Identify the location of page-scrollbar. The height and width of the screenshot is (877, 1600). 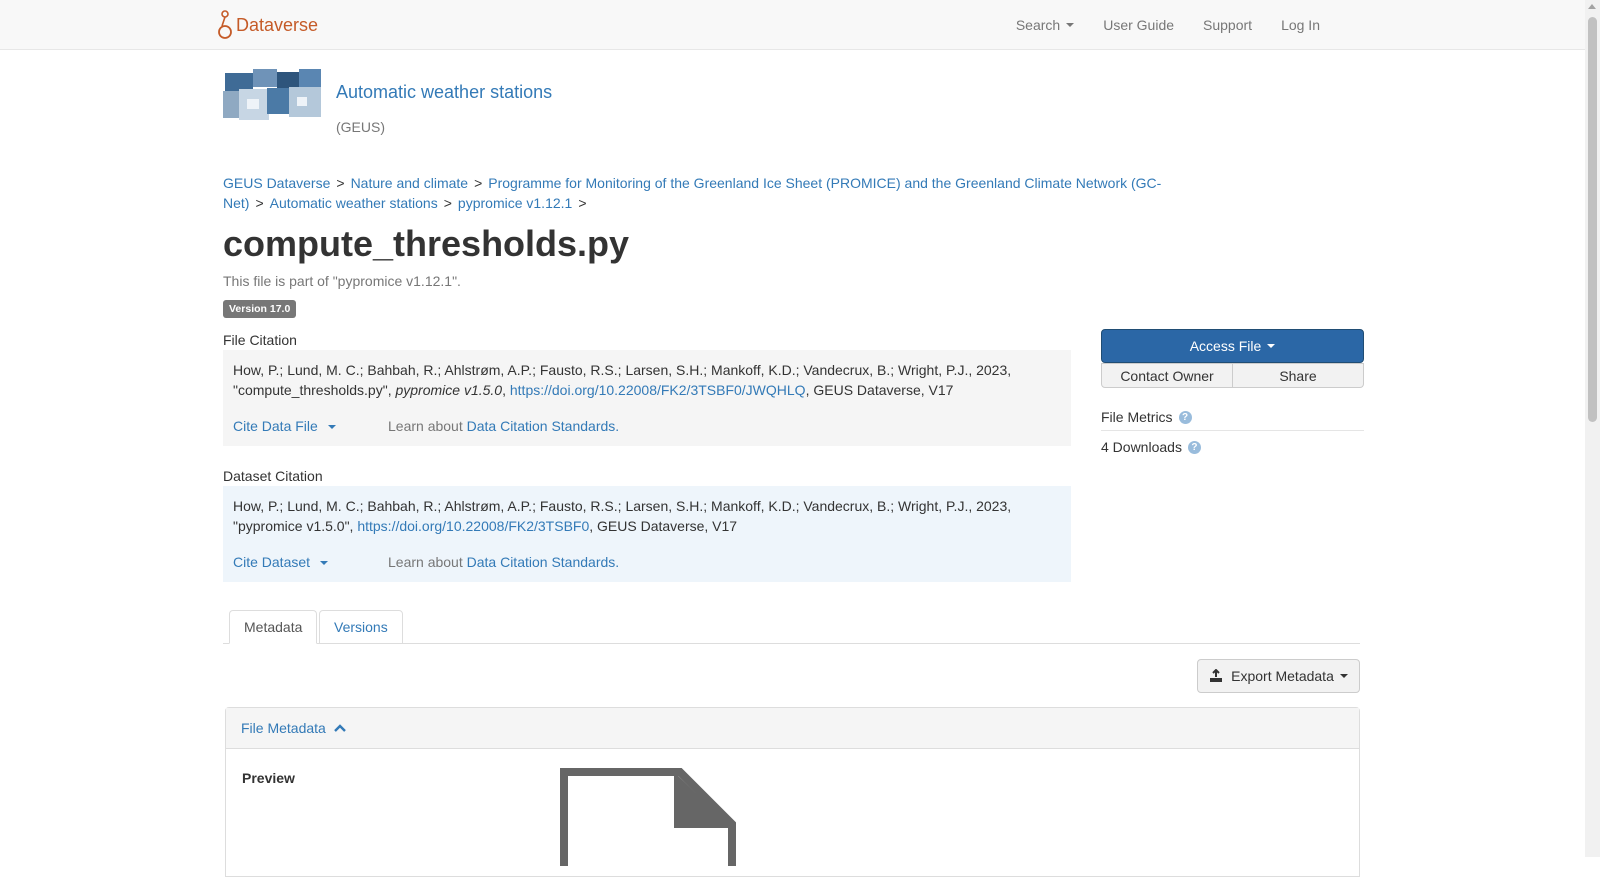
(1592, 428).